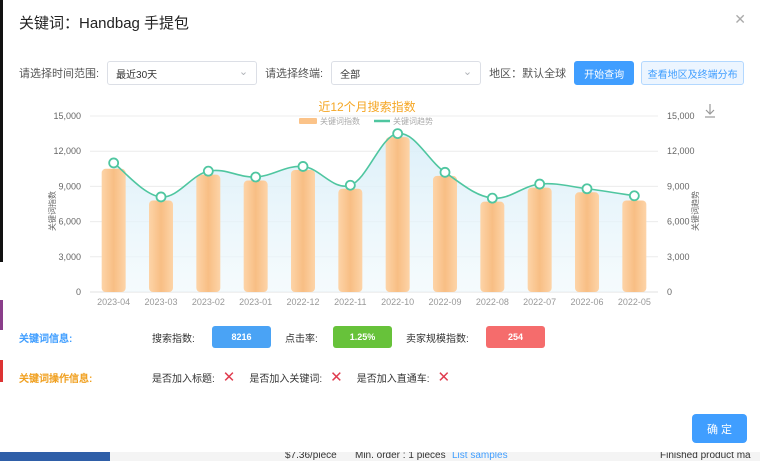 This screenshot has height=461, width=760. What do you see at coordinates (282, 337) in the screenshot?
I see `keyword-info-row: 关键词信息: 搜索指数: 8216 点击率: 1.25% 卖家规模指数: 254` at bounding box center [282, 337].